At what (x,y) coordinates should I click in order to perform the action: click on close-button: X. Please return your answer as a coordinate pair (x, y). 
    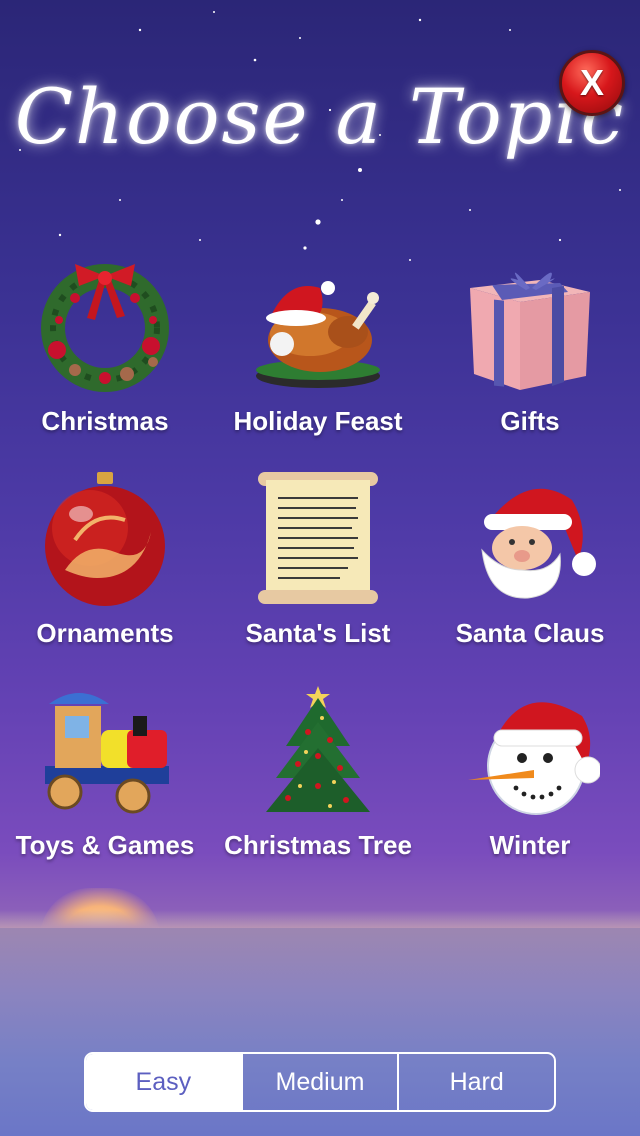
    Looking at the image, I should click on (592, 83).